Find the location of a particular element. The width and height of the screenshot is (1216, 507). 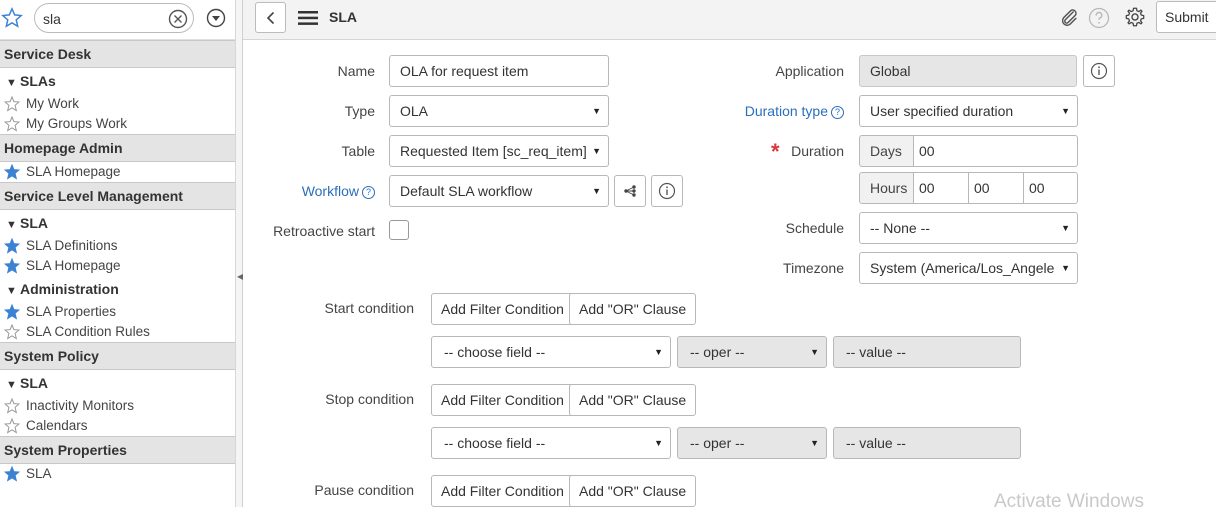

type-select: OLA is located at coordinates (499, 111).